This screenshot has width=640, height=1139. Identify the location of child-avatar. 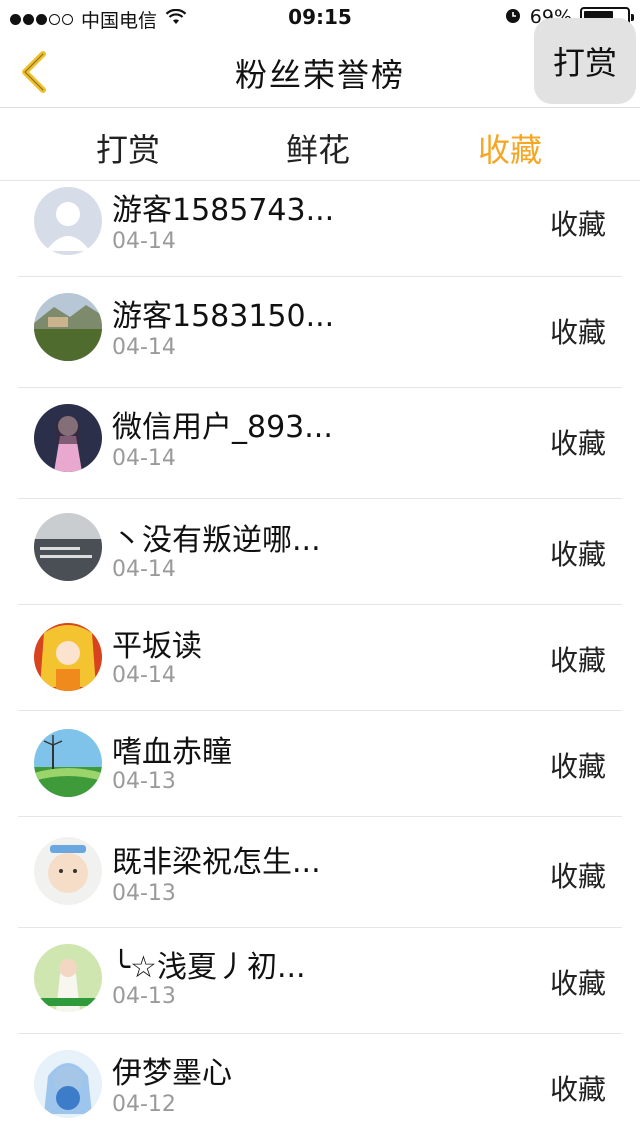
(68, 871).